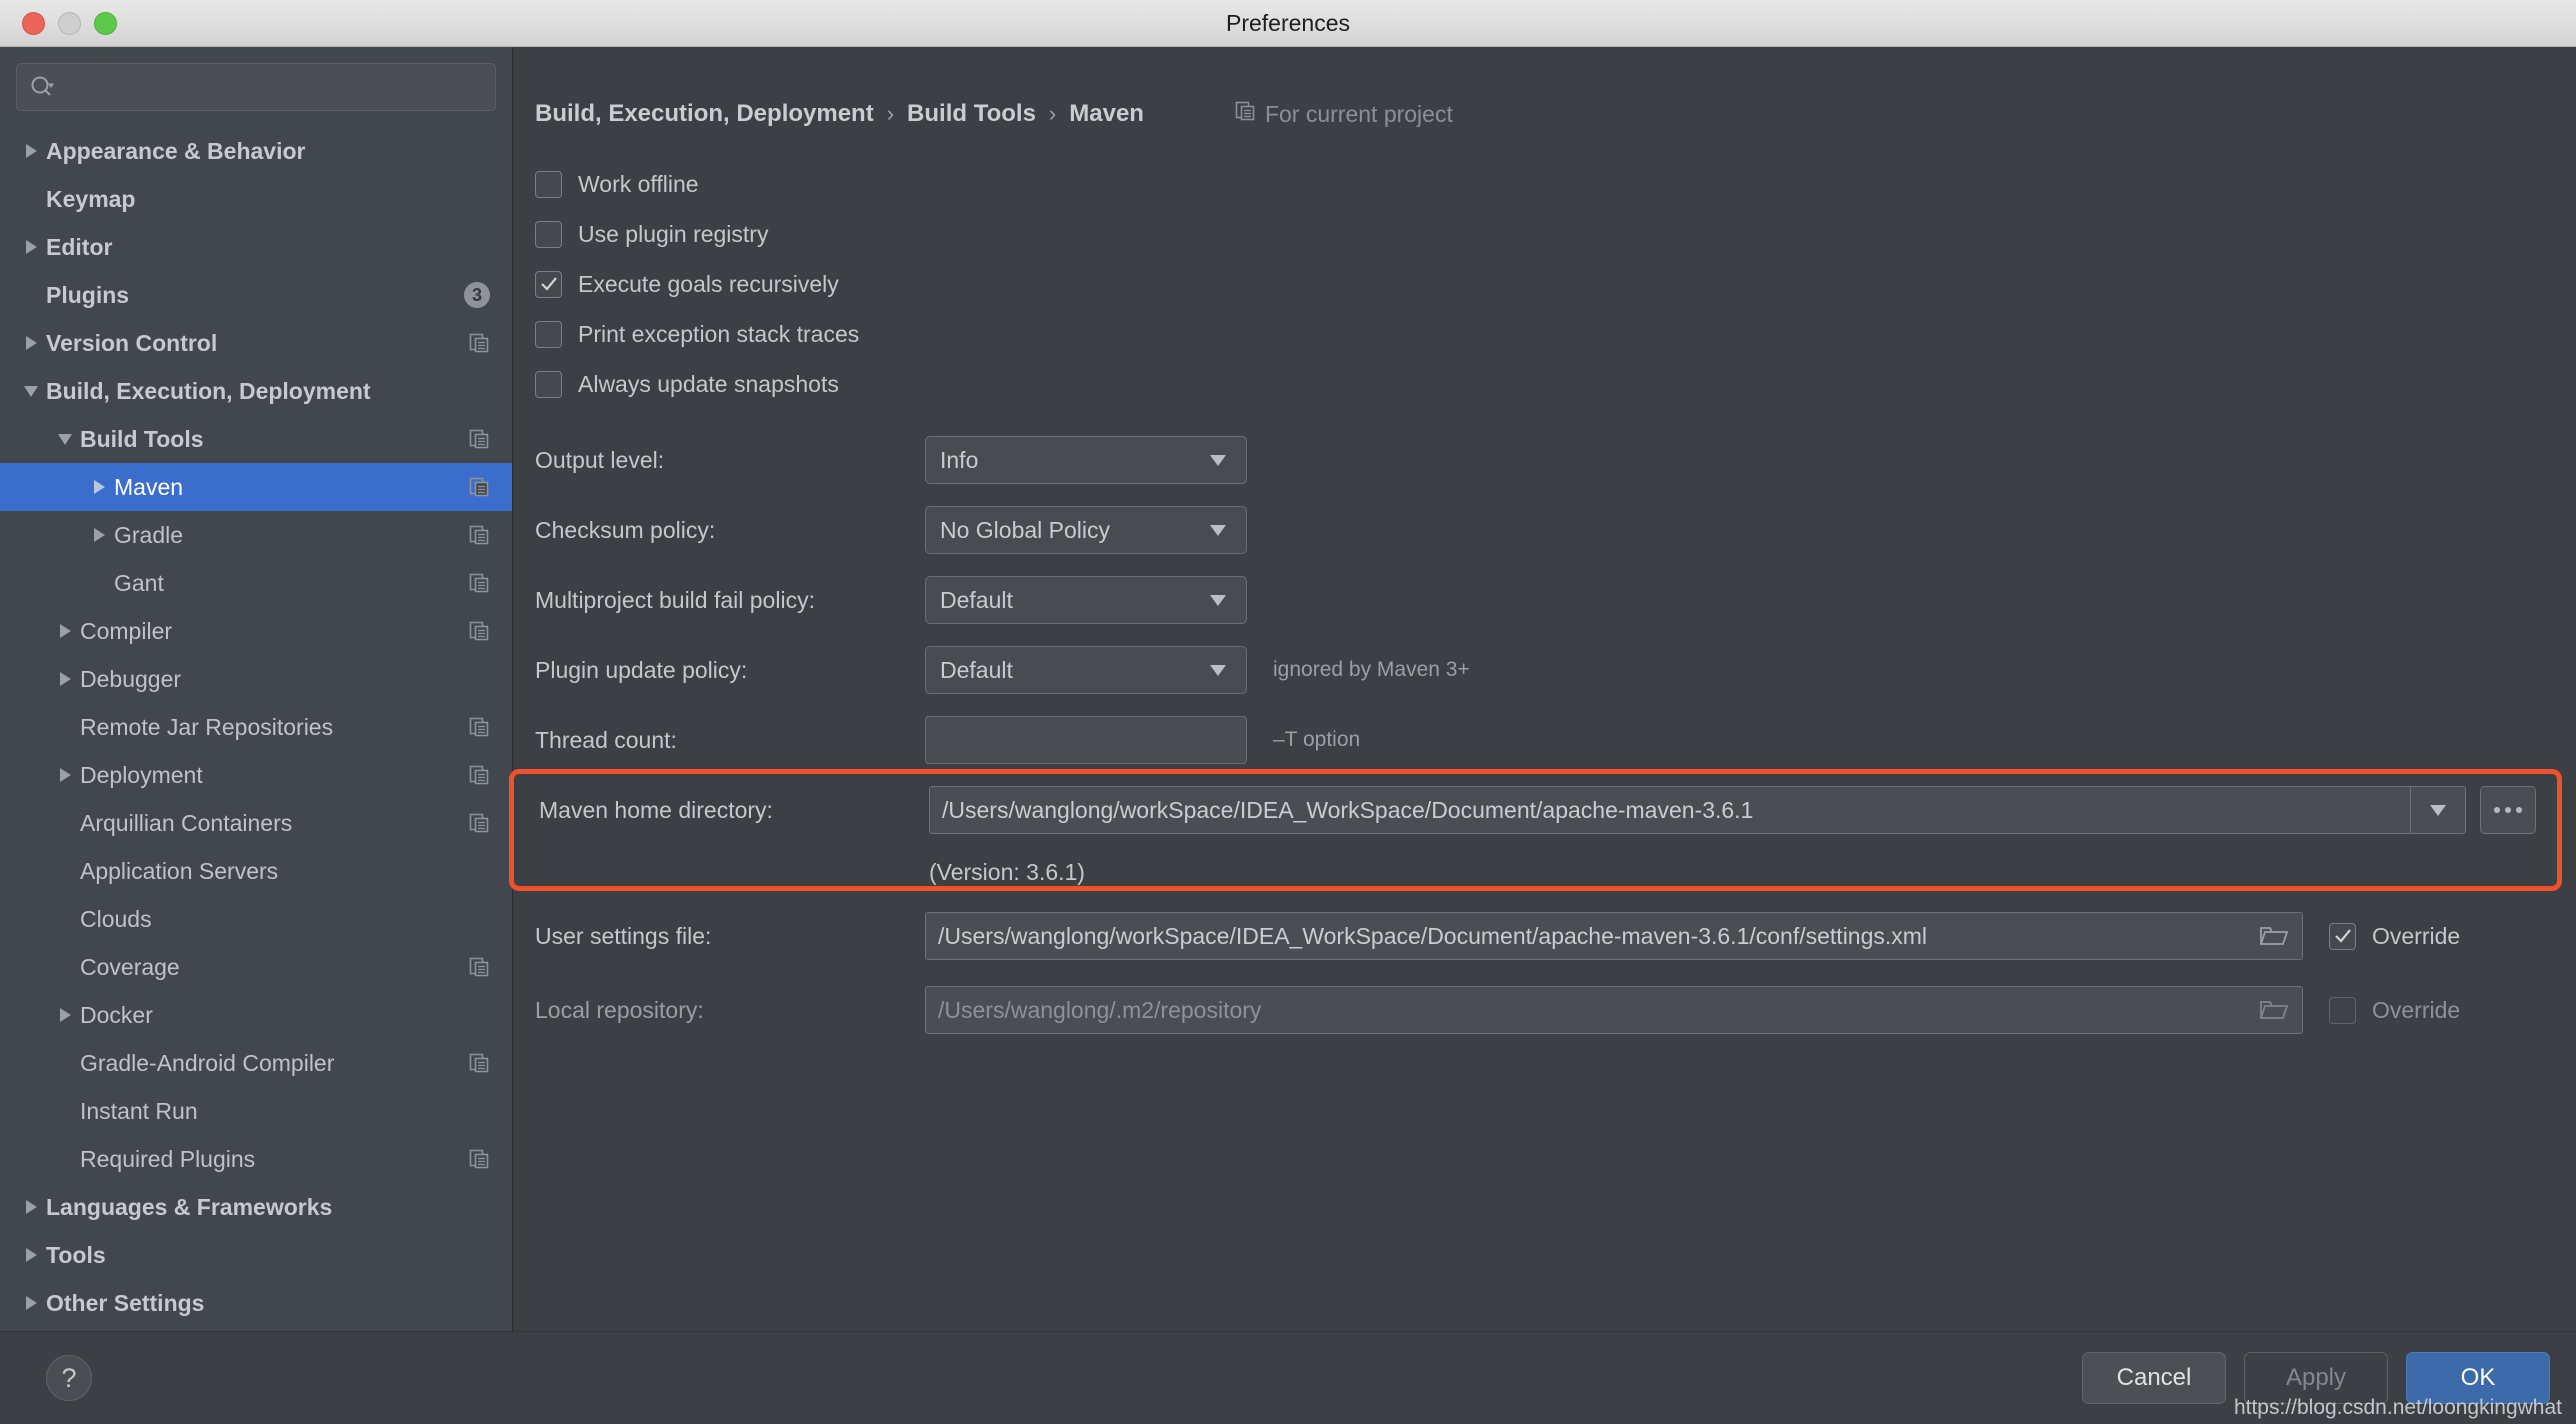 This screenshot has width=2576, height=1424. I want to click on apply-button: Apply, so click(2316, 1378).